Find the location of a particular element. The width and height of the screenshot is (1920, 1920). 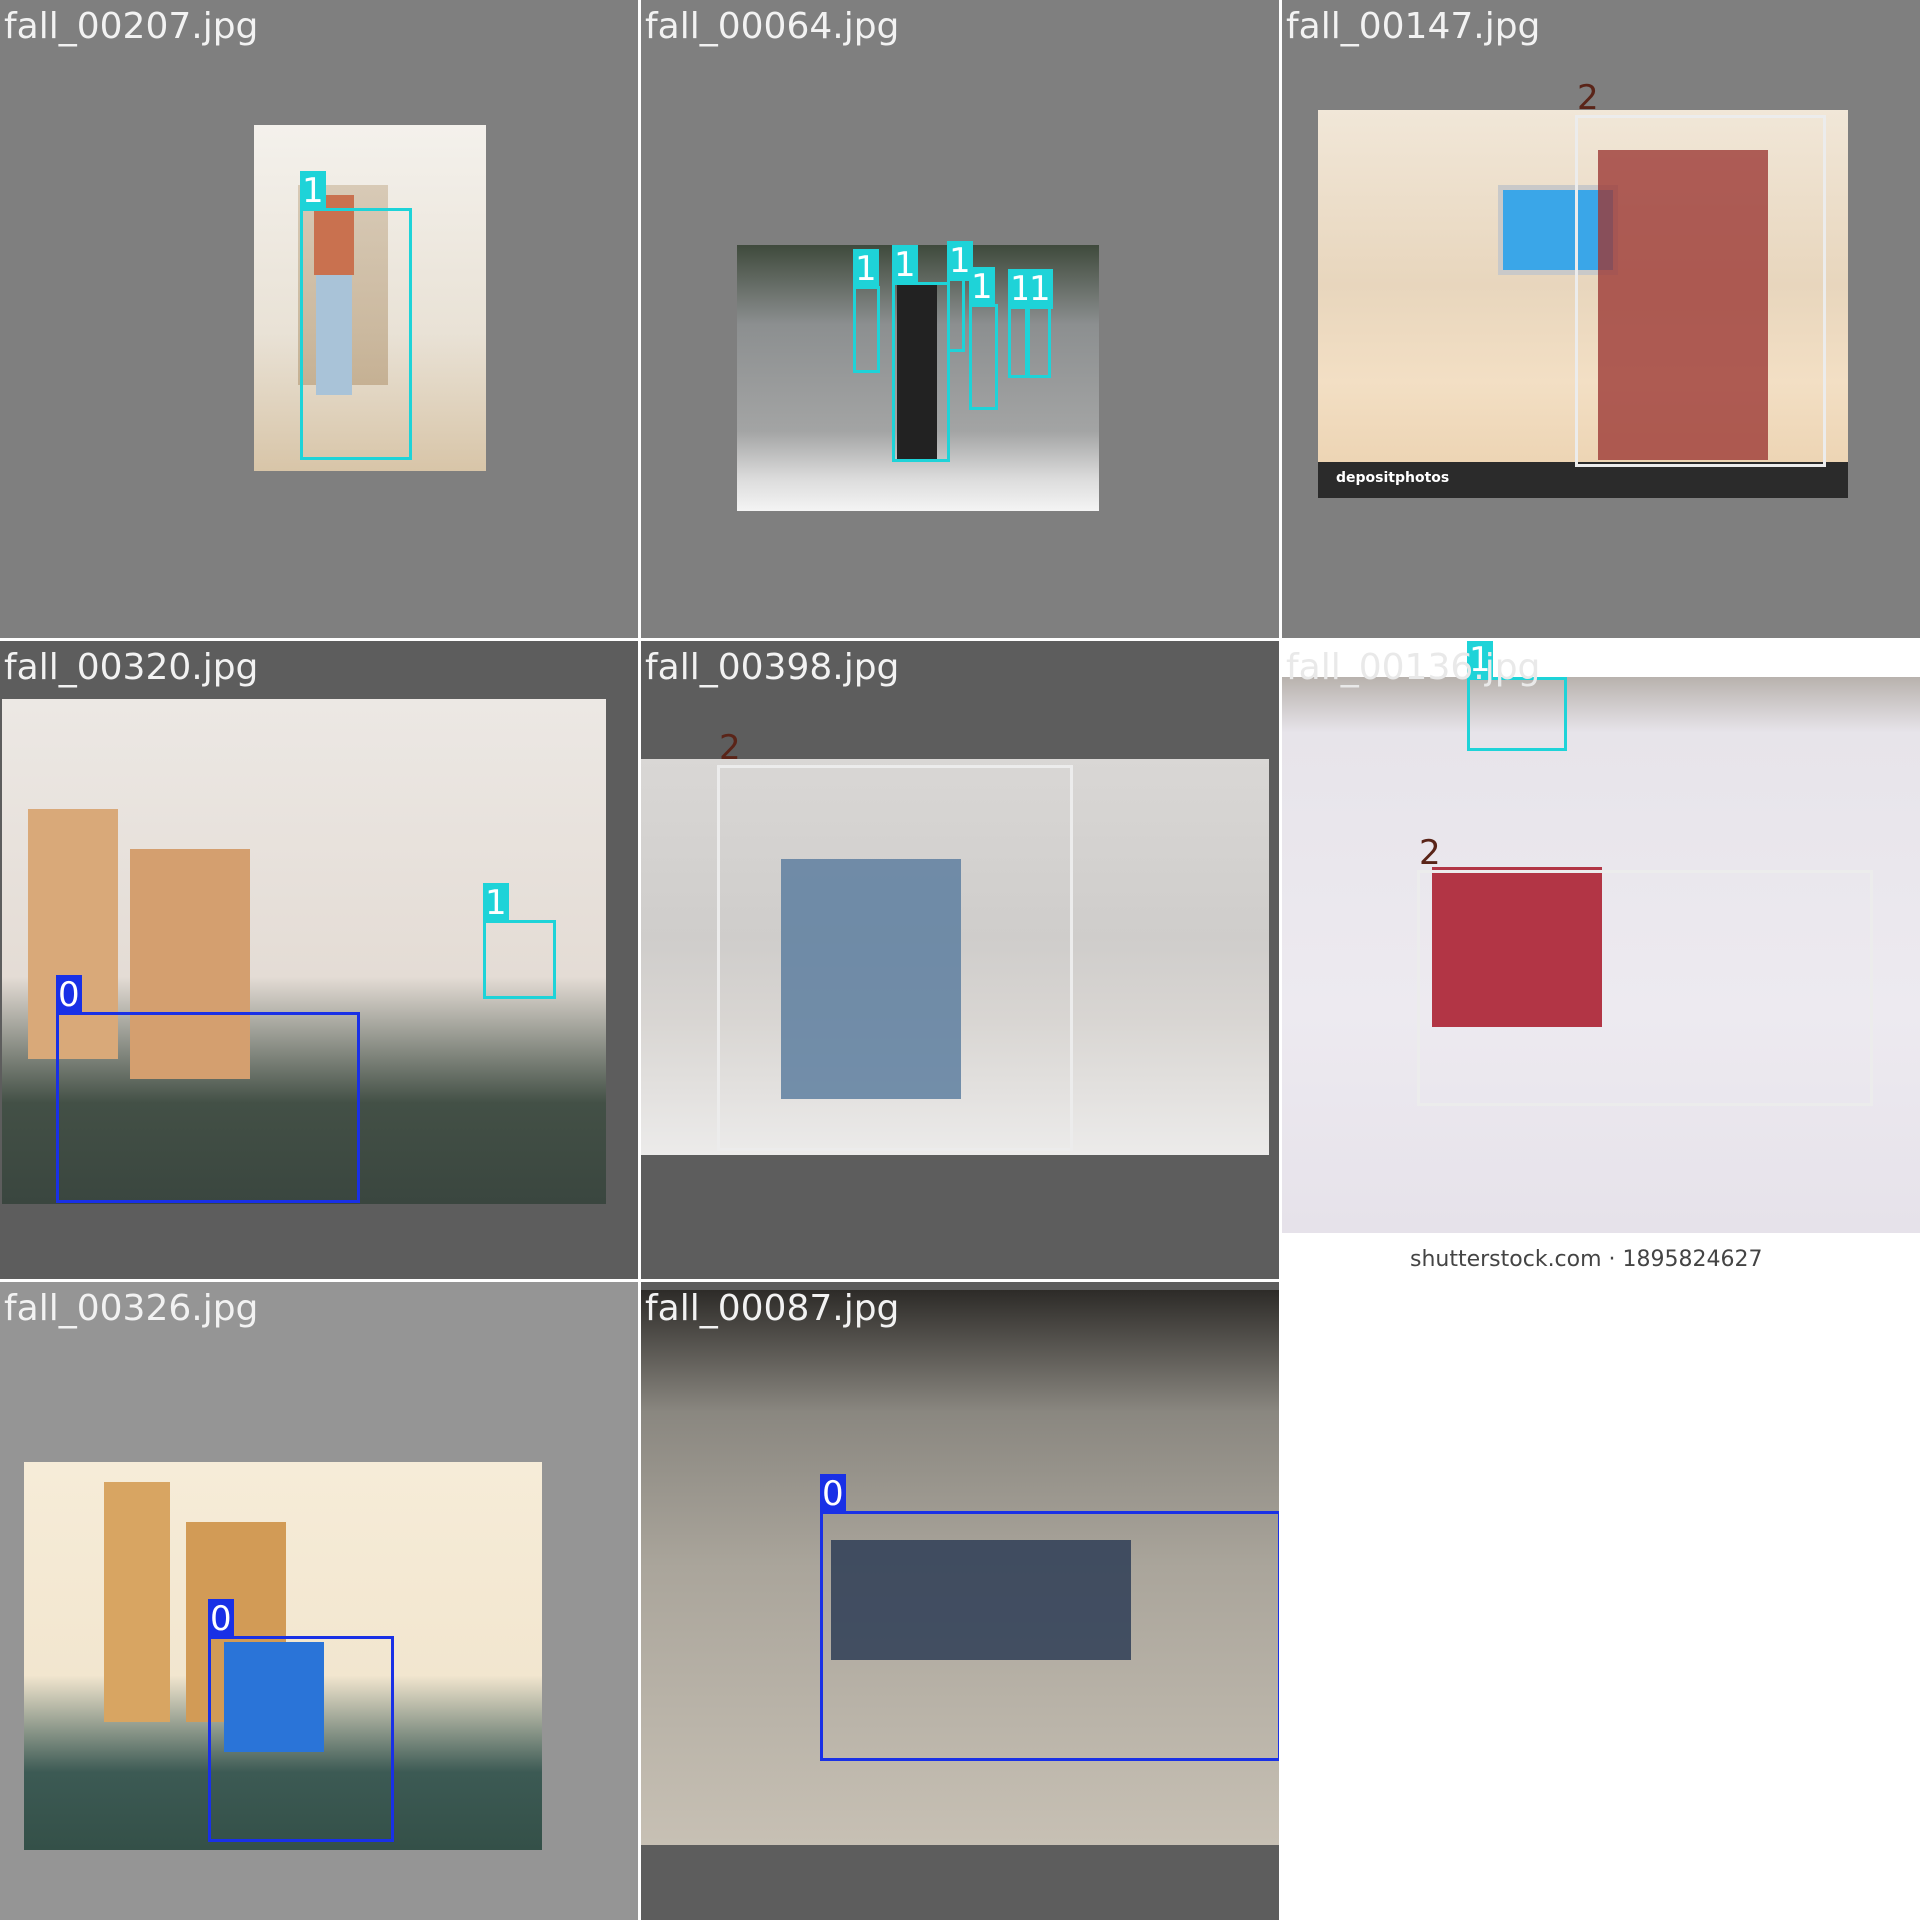

tile-fall-00207: 1 fall_00207.jpg is located at coordinates (319, 319).